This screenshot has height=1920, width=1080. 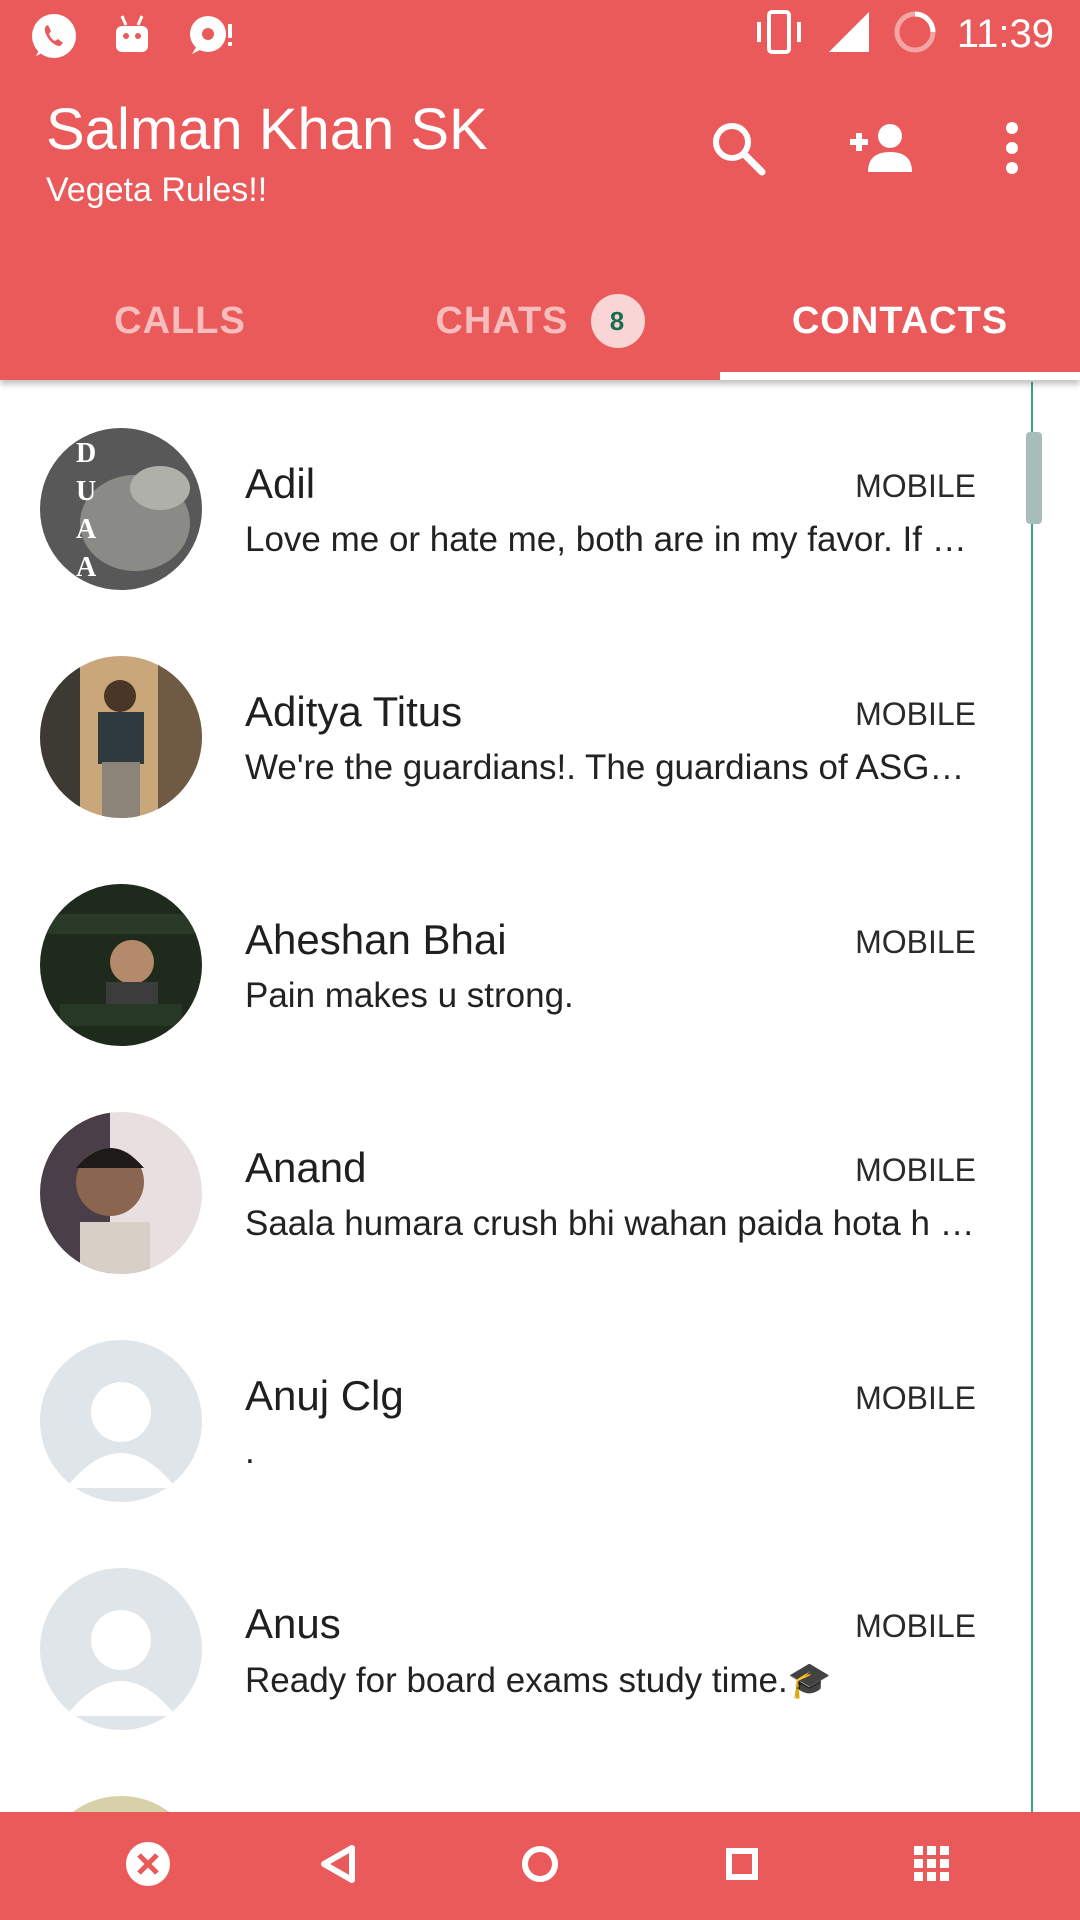 What do you see at coordinates (157, 190) in the screenshot?
I see `page-subtitle: Vegeta Rules!!` at bounding box center [157, 190].